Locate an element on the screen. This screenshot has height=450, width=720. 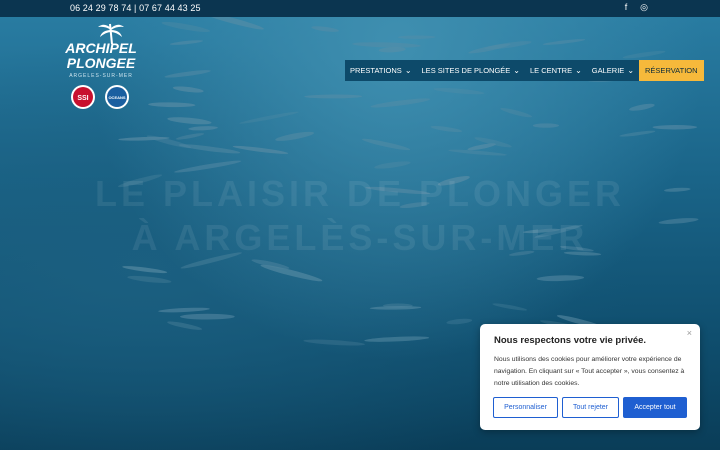
hero-title-line2: À ARGELÈS-SUR-MER is located at coordinates (360, 237).